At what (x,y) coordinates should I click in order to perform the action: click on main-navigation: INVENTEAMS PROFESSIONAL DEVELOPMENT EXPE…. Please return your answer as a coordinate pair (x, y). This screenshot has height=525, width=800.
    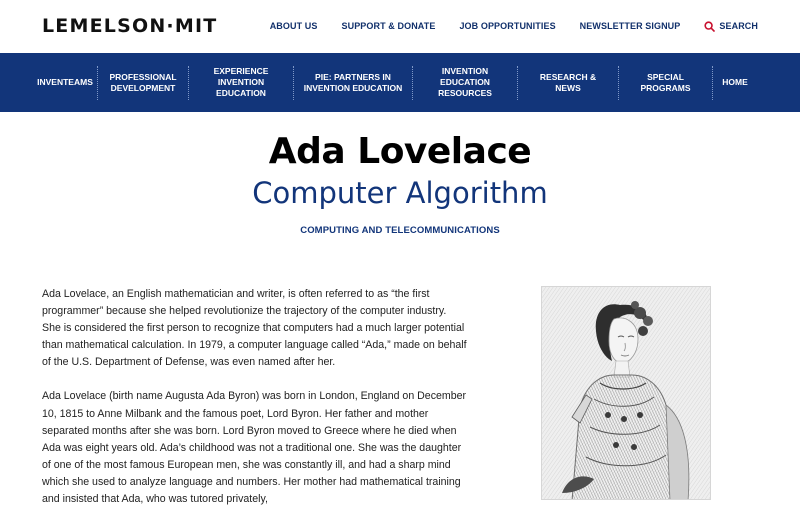
    Looking at the image, I should click on (400, 82).